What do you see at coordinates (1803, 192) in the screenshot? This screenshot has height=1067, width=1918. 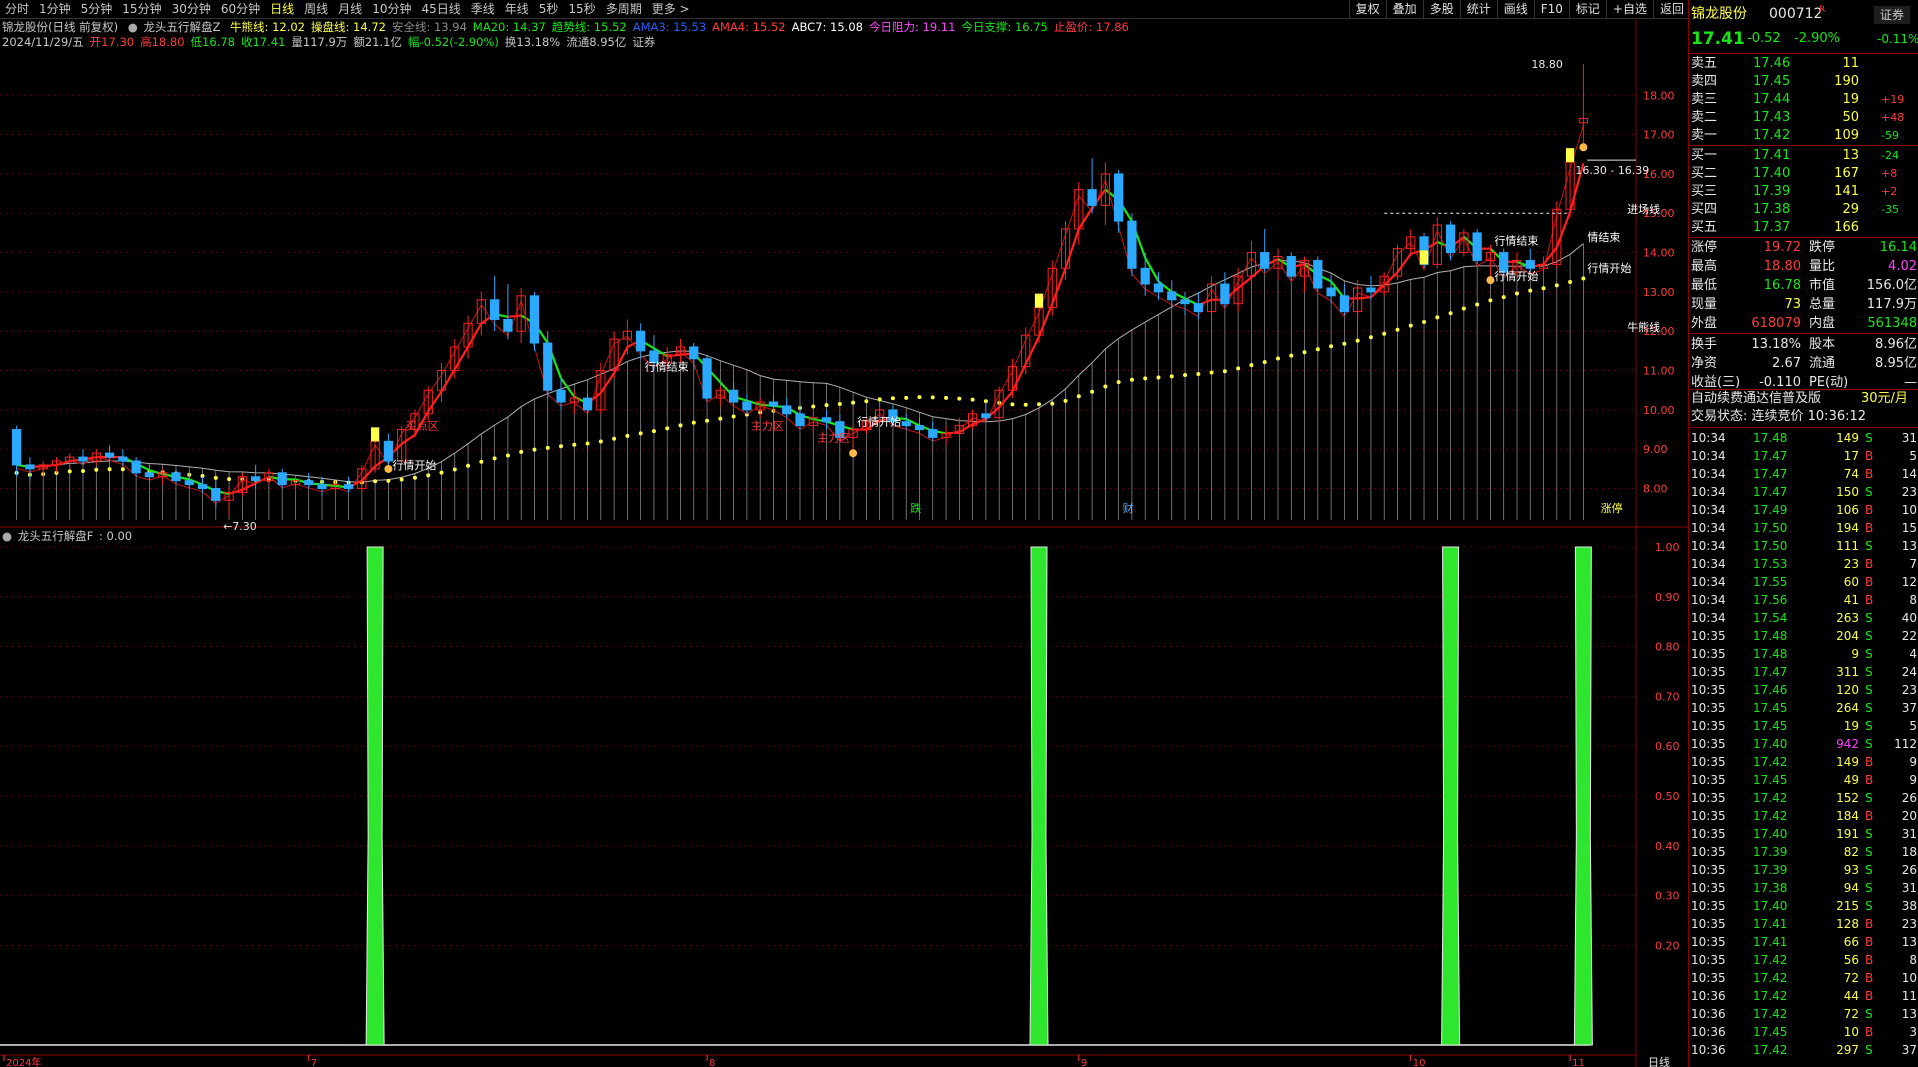 I see `bids-level: 买三 17.39 141 +2` at bounding box center [1803, 192].